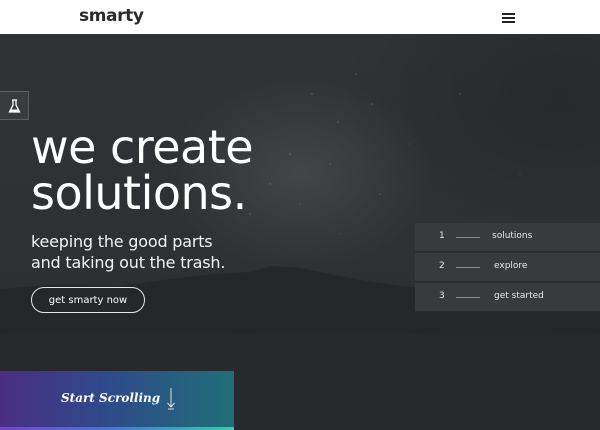 The height and width of the screenshot is (430, 600). Describe the element at coordinates (442, 266) in the screenshot. I see `step-number: 2` at that location.